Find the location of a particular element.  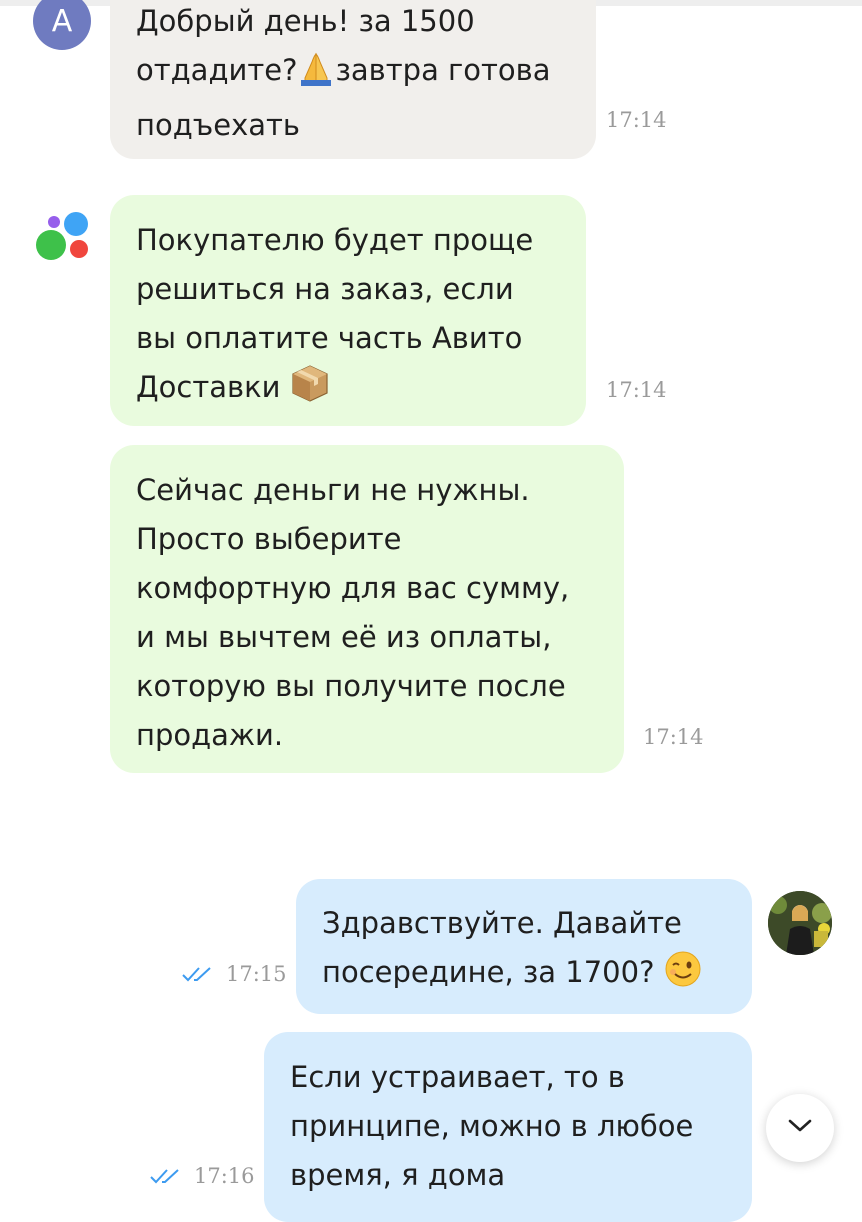

avito-logo is located at coordinates (64, 238).